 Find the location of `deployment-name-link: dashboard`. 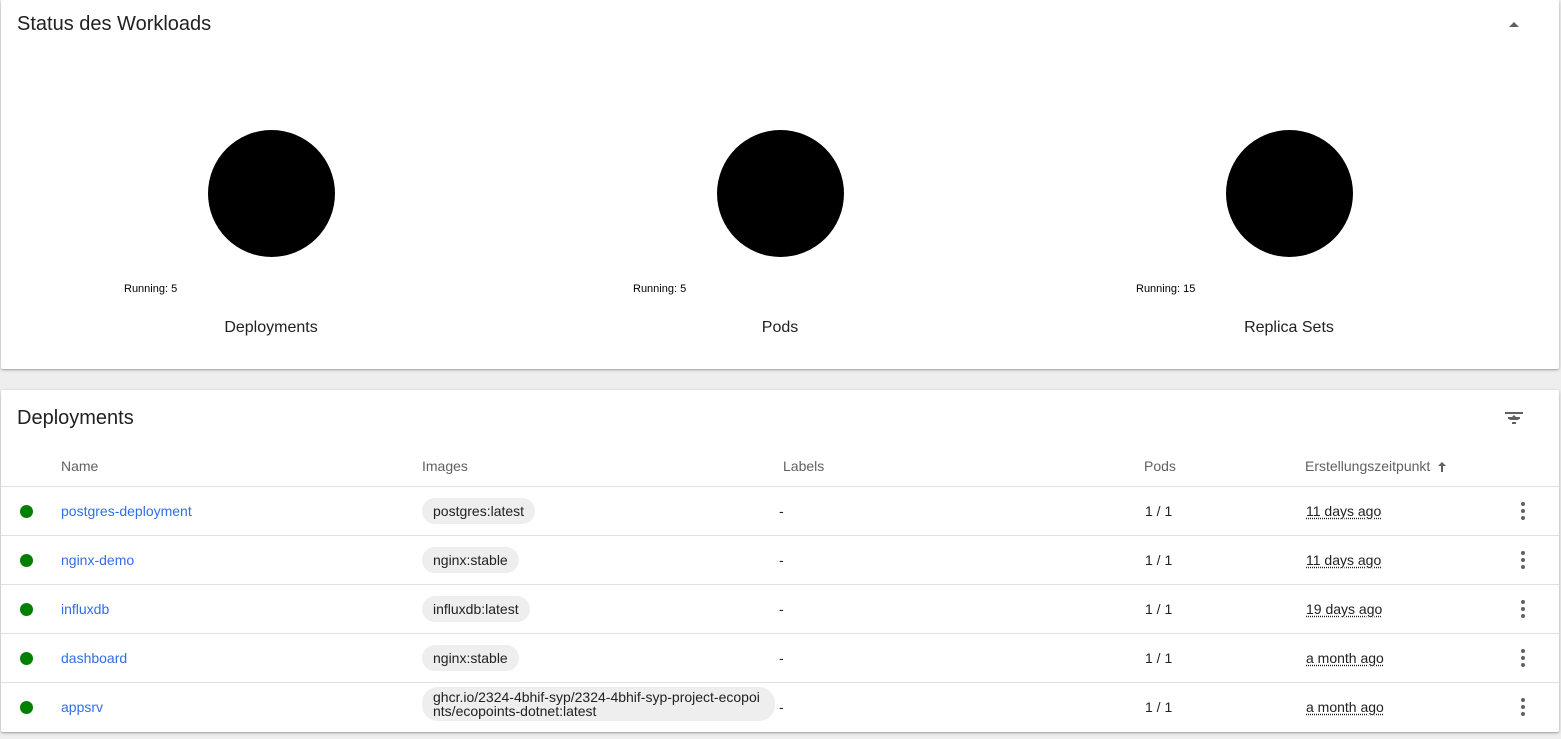

deployment-name-link: dashboard is located at coordinates (94, 658).